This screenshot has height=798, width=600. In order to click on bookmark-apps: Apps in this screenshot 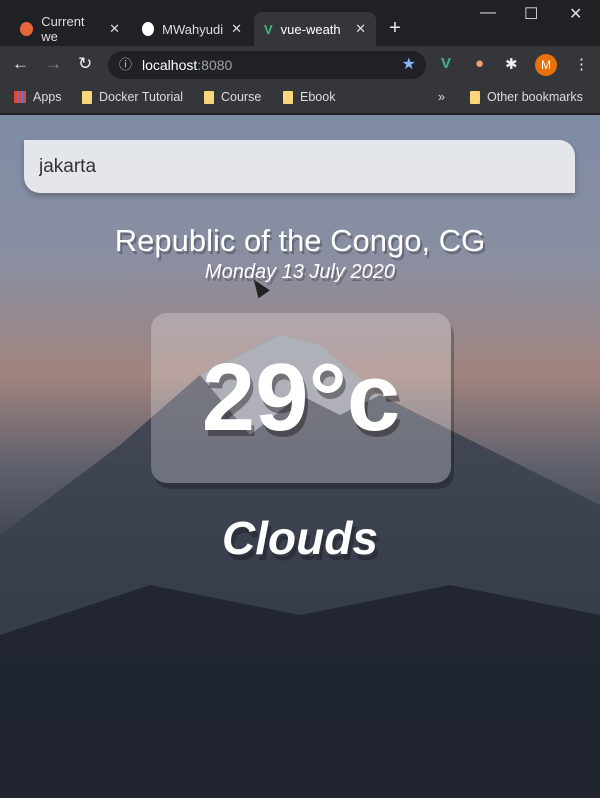, I will do `click(38, 97)`.